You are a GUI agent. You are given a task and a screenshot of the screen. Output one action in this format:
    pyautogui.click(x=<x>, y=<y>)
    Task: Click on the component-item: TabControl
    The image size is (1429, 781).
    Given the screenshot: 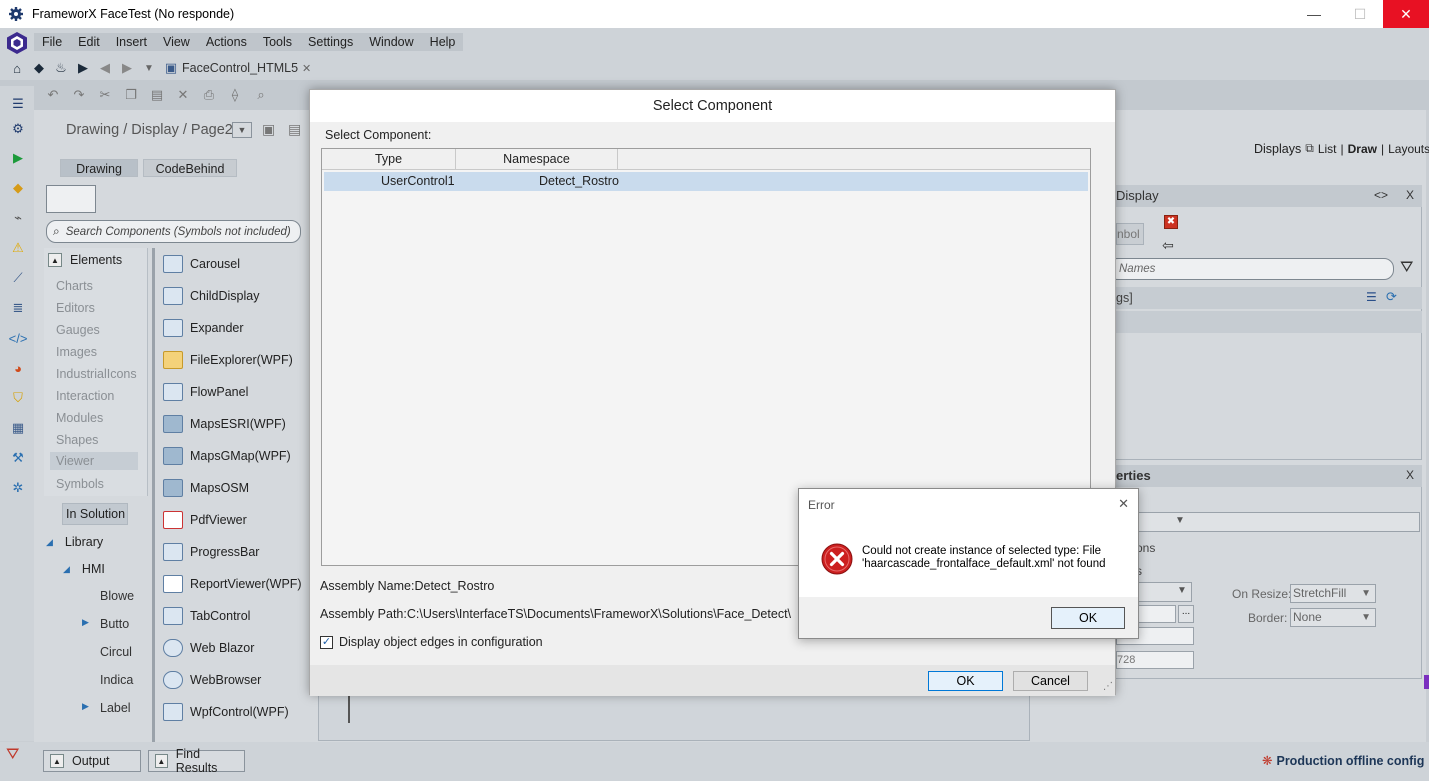 What is the action you would take?
    pyautogui.click(x=206, y=616)
    